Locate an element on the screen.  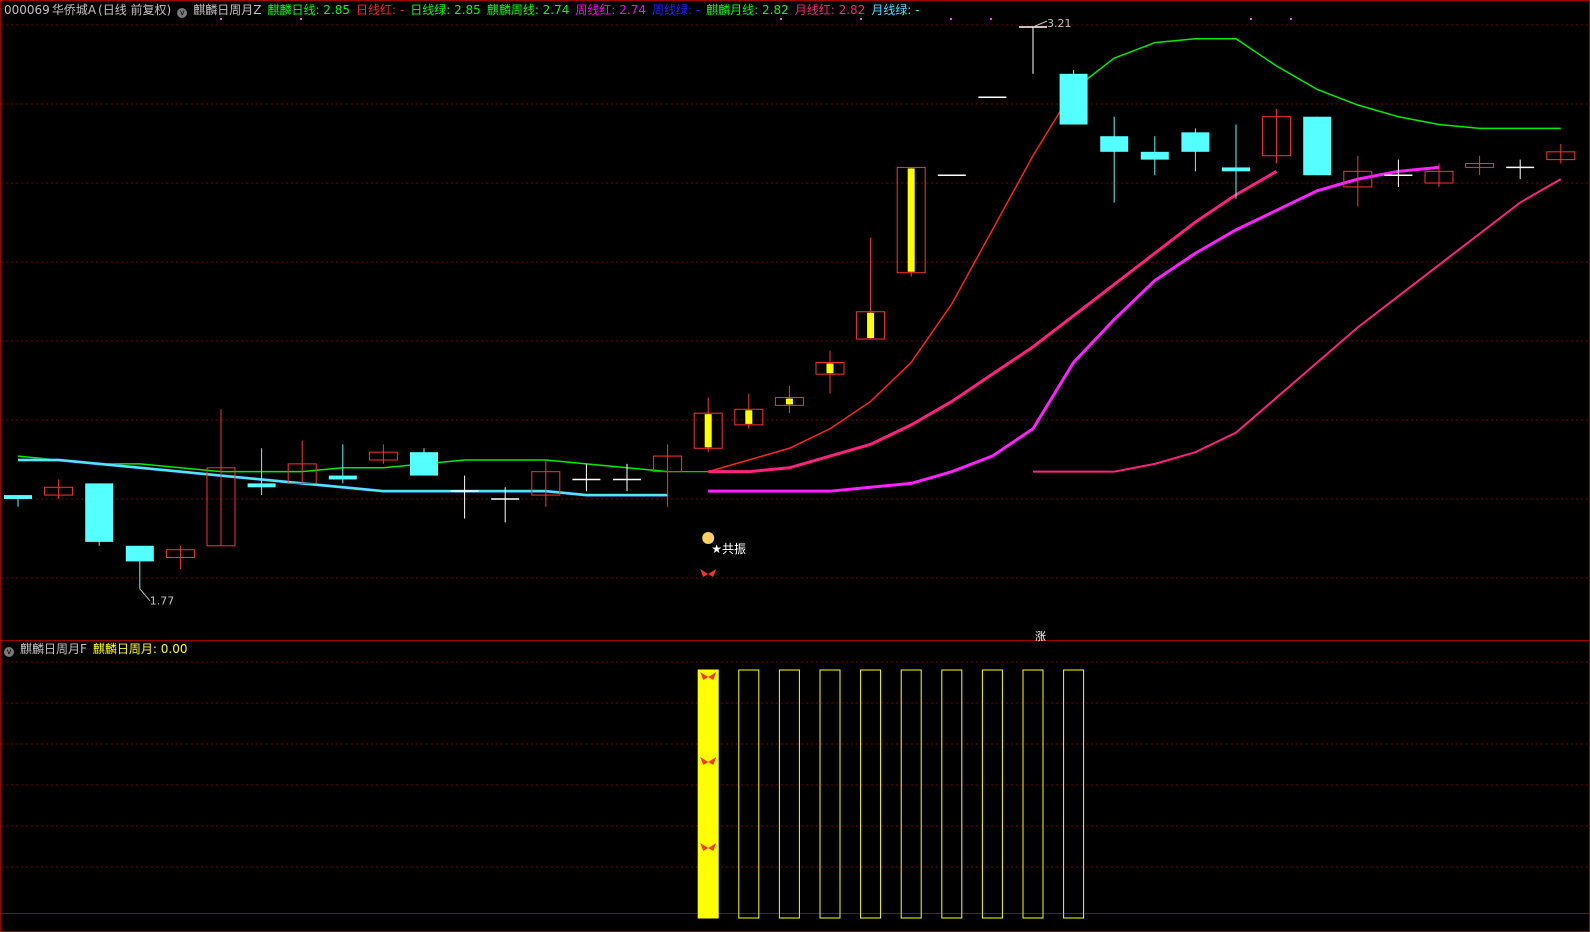
low-price-label: 1.77 is located at coordinates (162, 601).